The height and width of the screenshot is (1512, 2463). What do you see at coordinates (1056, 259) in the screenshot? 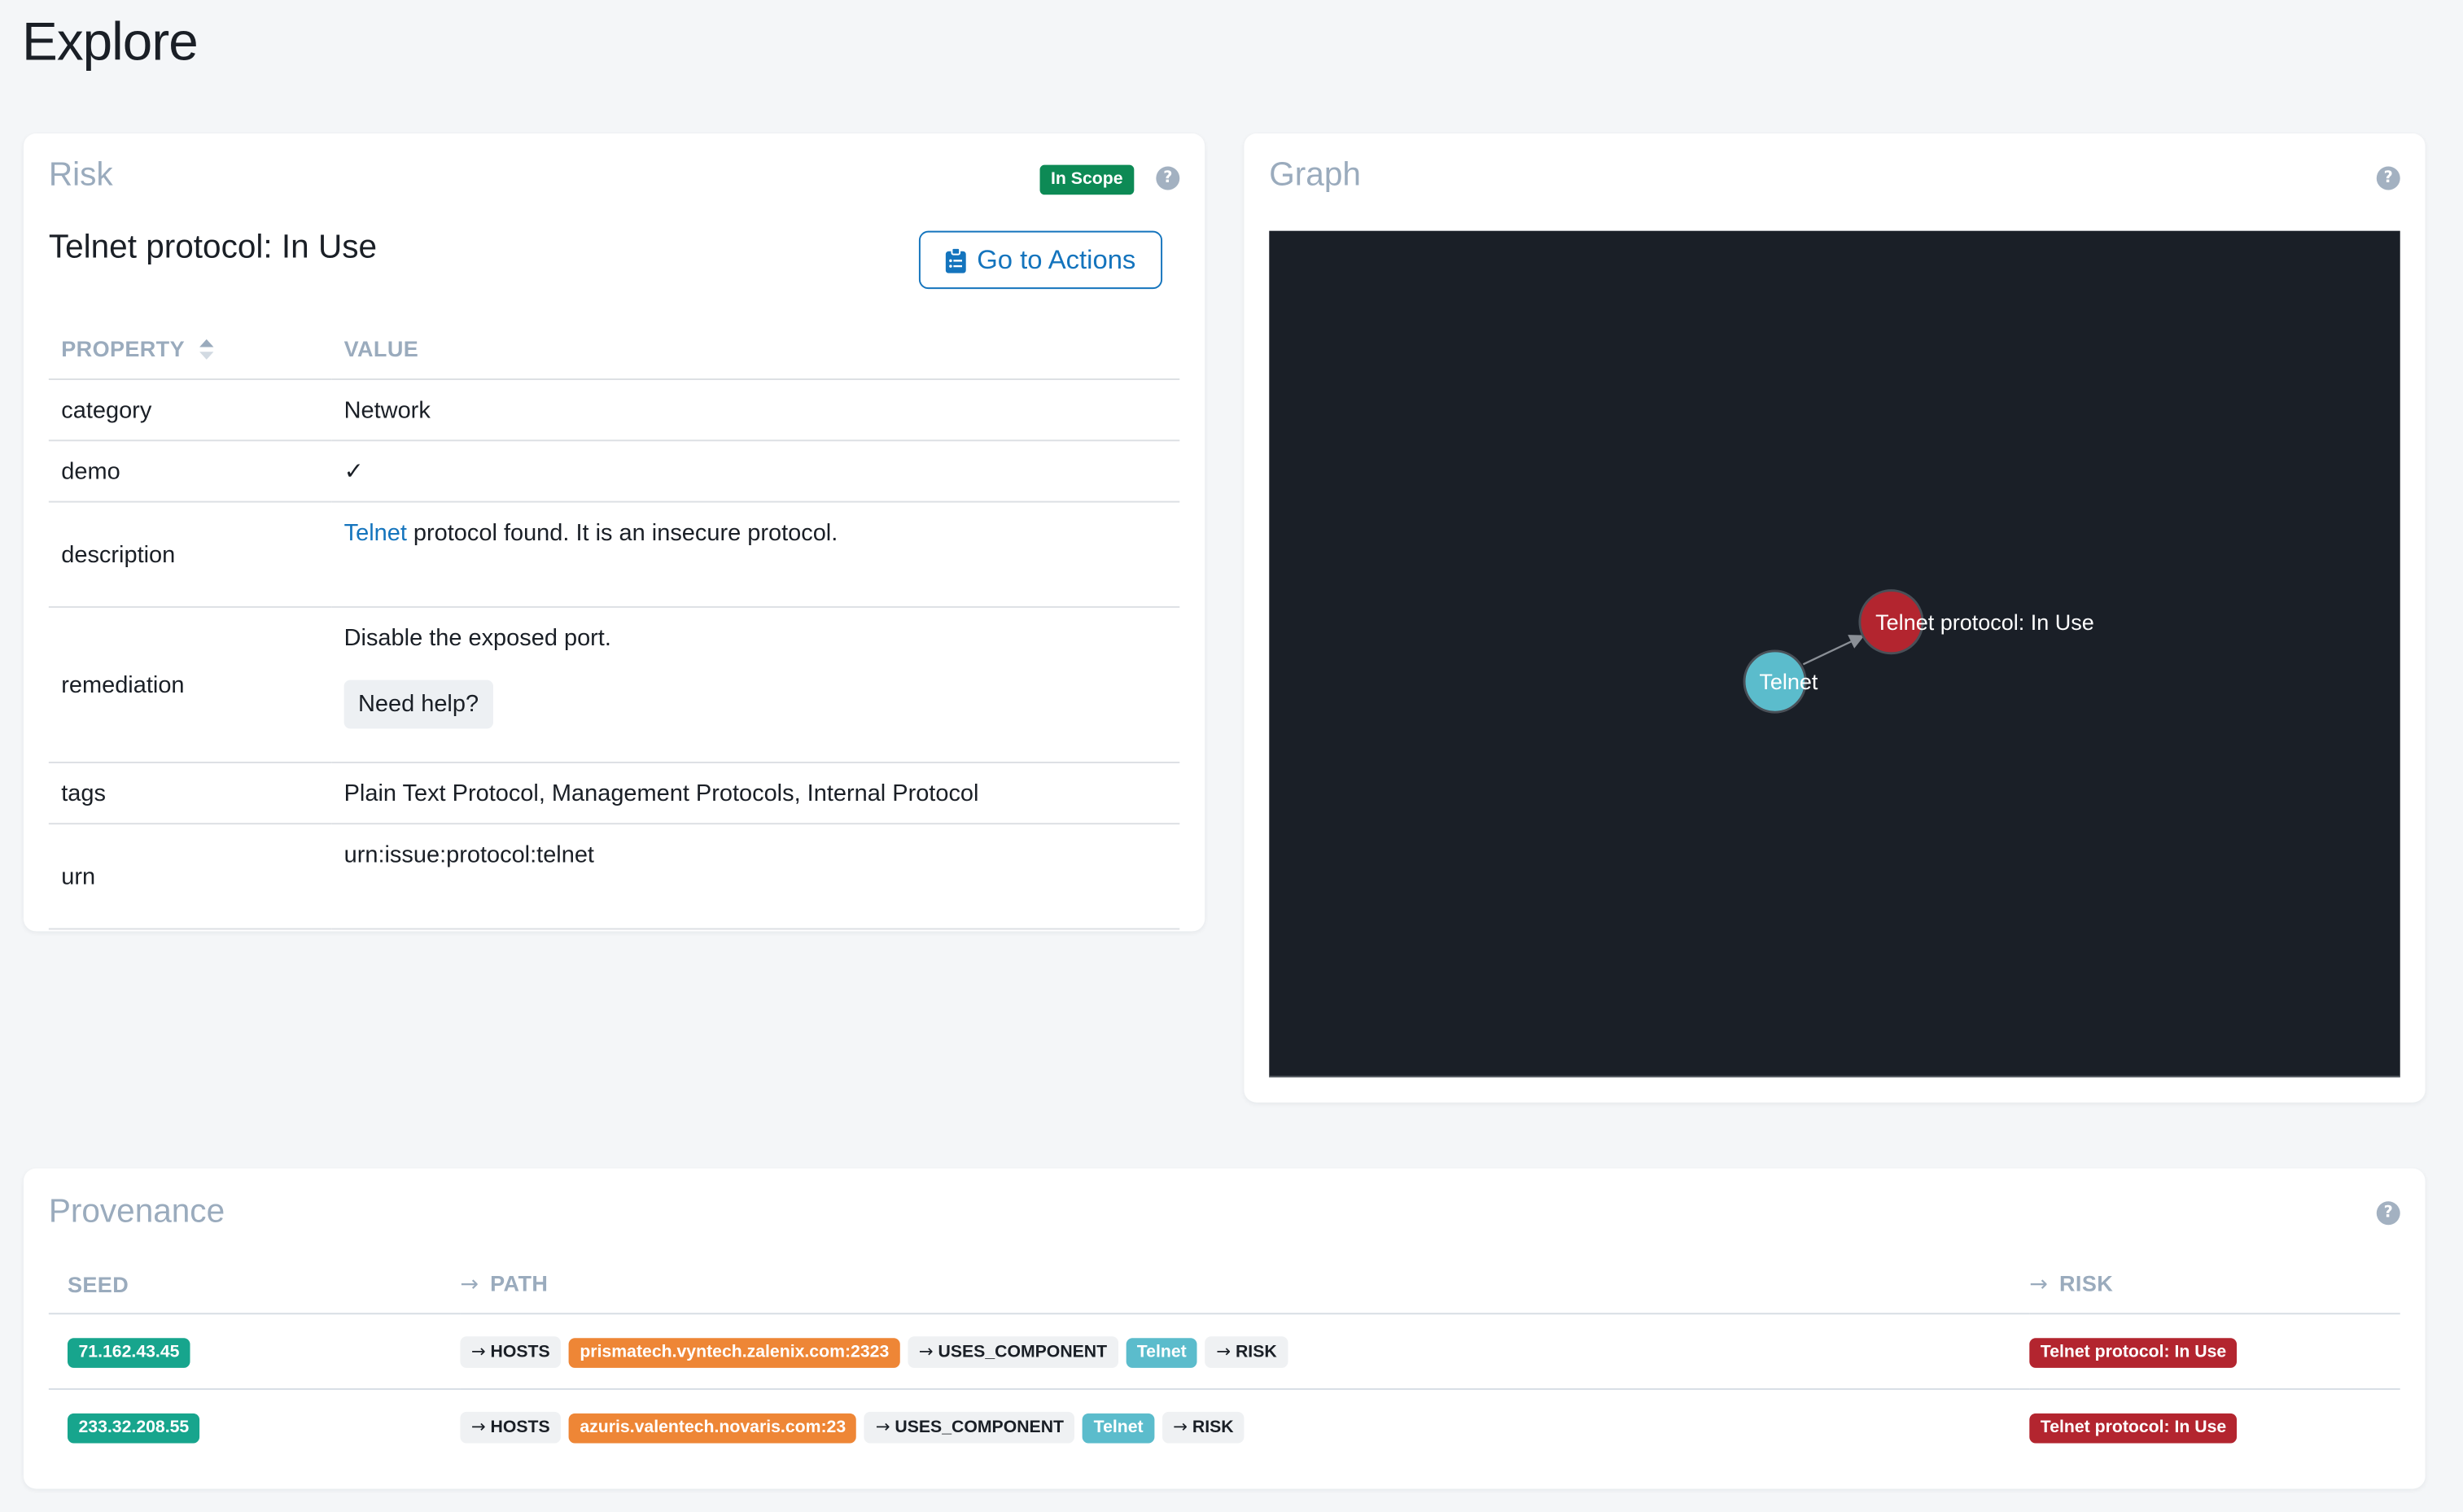
I see `go-to-actions-label: Go to Actions` at bounding box center [1056, 259].